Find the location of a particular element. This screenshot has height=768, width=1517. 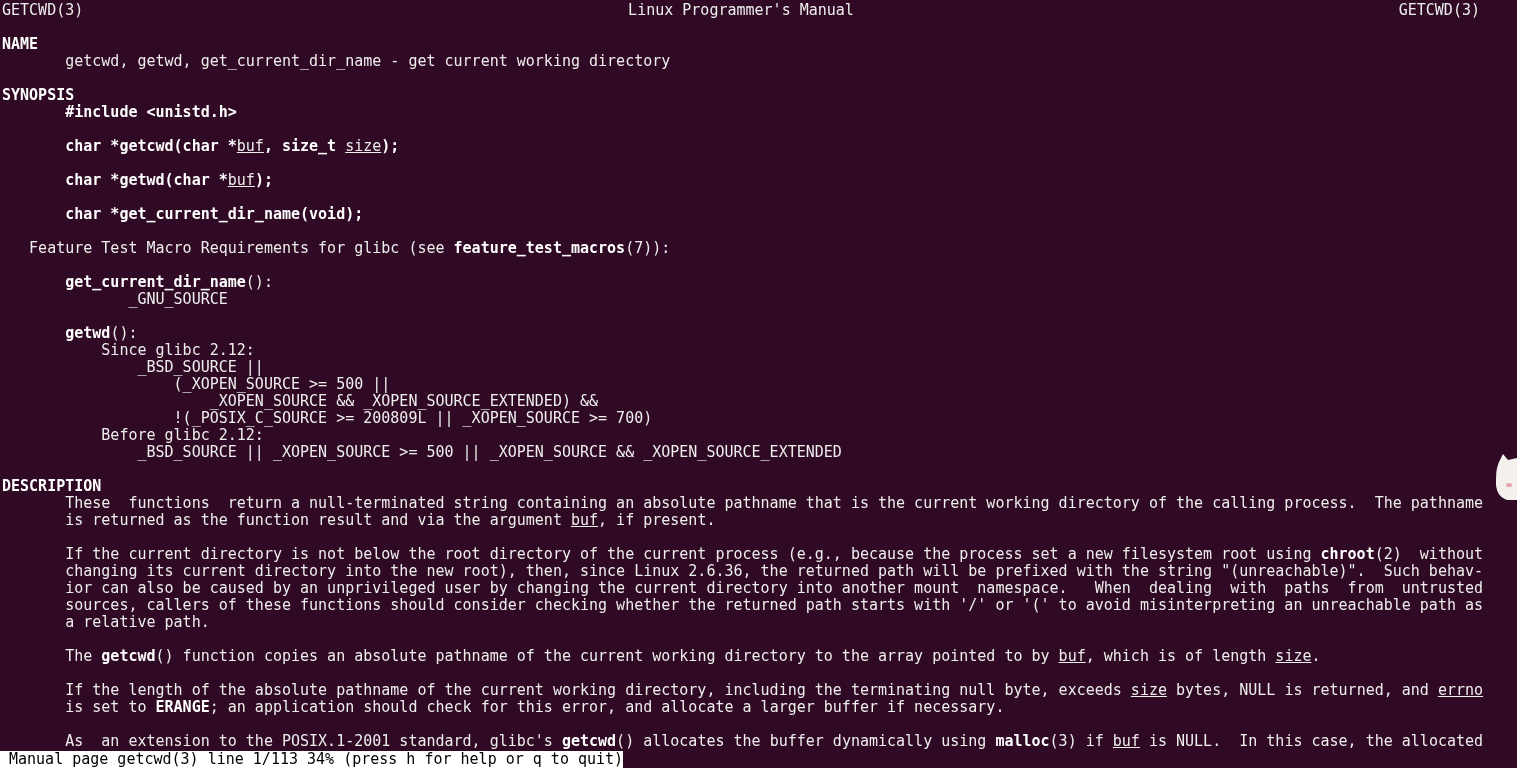

text-line: As an extension to the POSIX.1-2001 standard, glibc's getcwd() allocates the buffer dynamically using malloc(3) if buf is NULL. In this case, the allocated is located at coordinates (774, 741).